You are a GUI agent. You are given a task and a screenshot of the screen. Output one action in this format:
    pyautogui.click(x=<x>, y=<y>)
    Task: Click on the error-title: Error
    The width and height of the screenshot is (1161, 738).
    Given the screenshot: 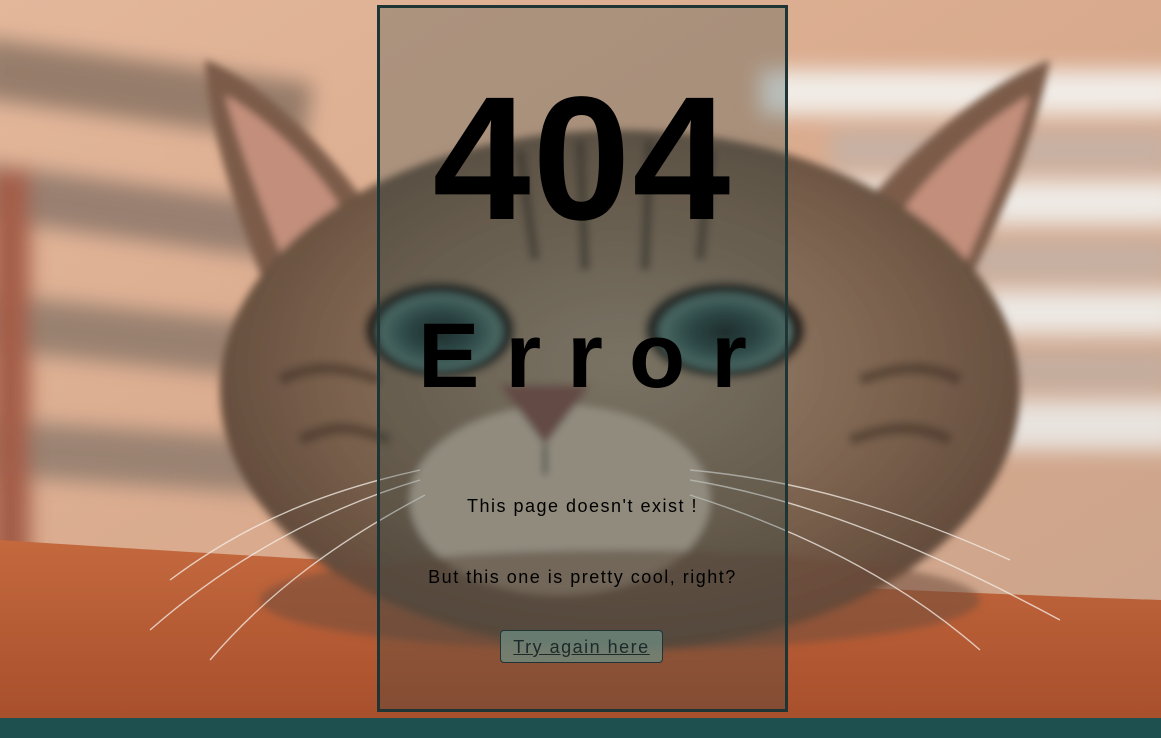 What is the action you would take?
    pyautogui.click(x=595, y=356)
    